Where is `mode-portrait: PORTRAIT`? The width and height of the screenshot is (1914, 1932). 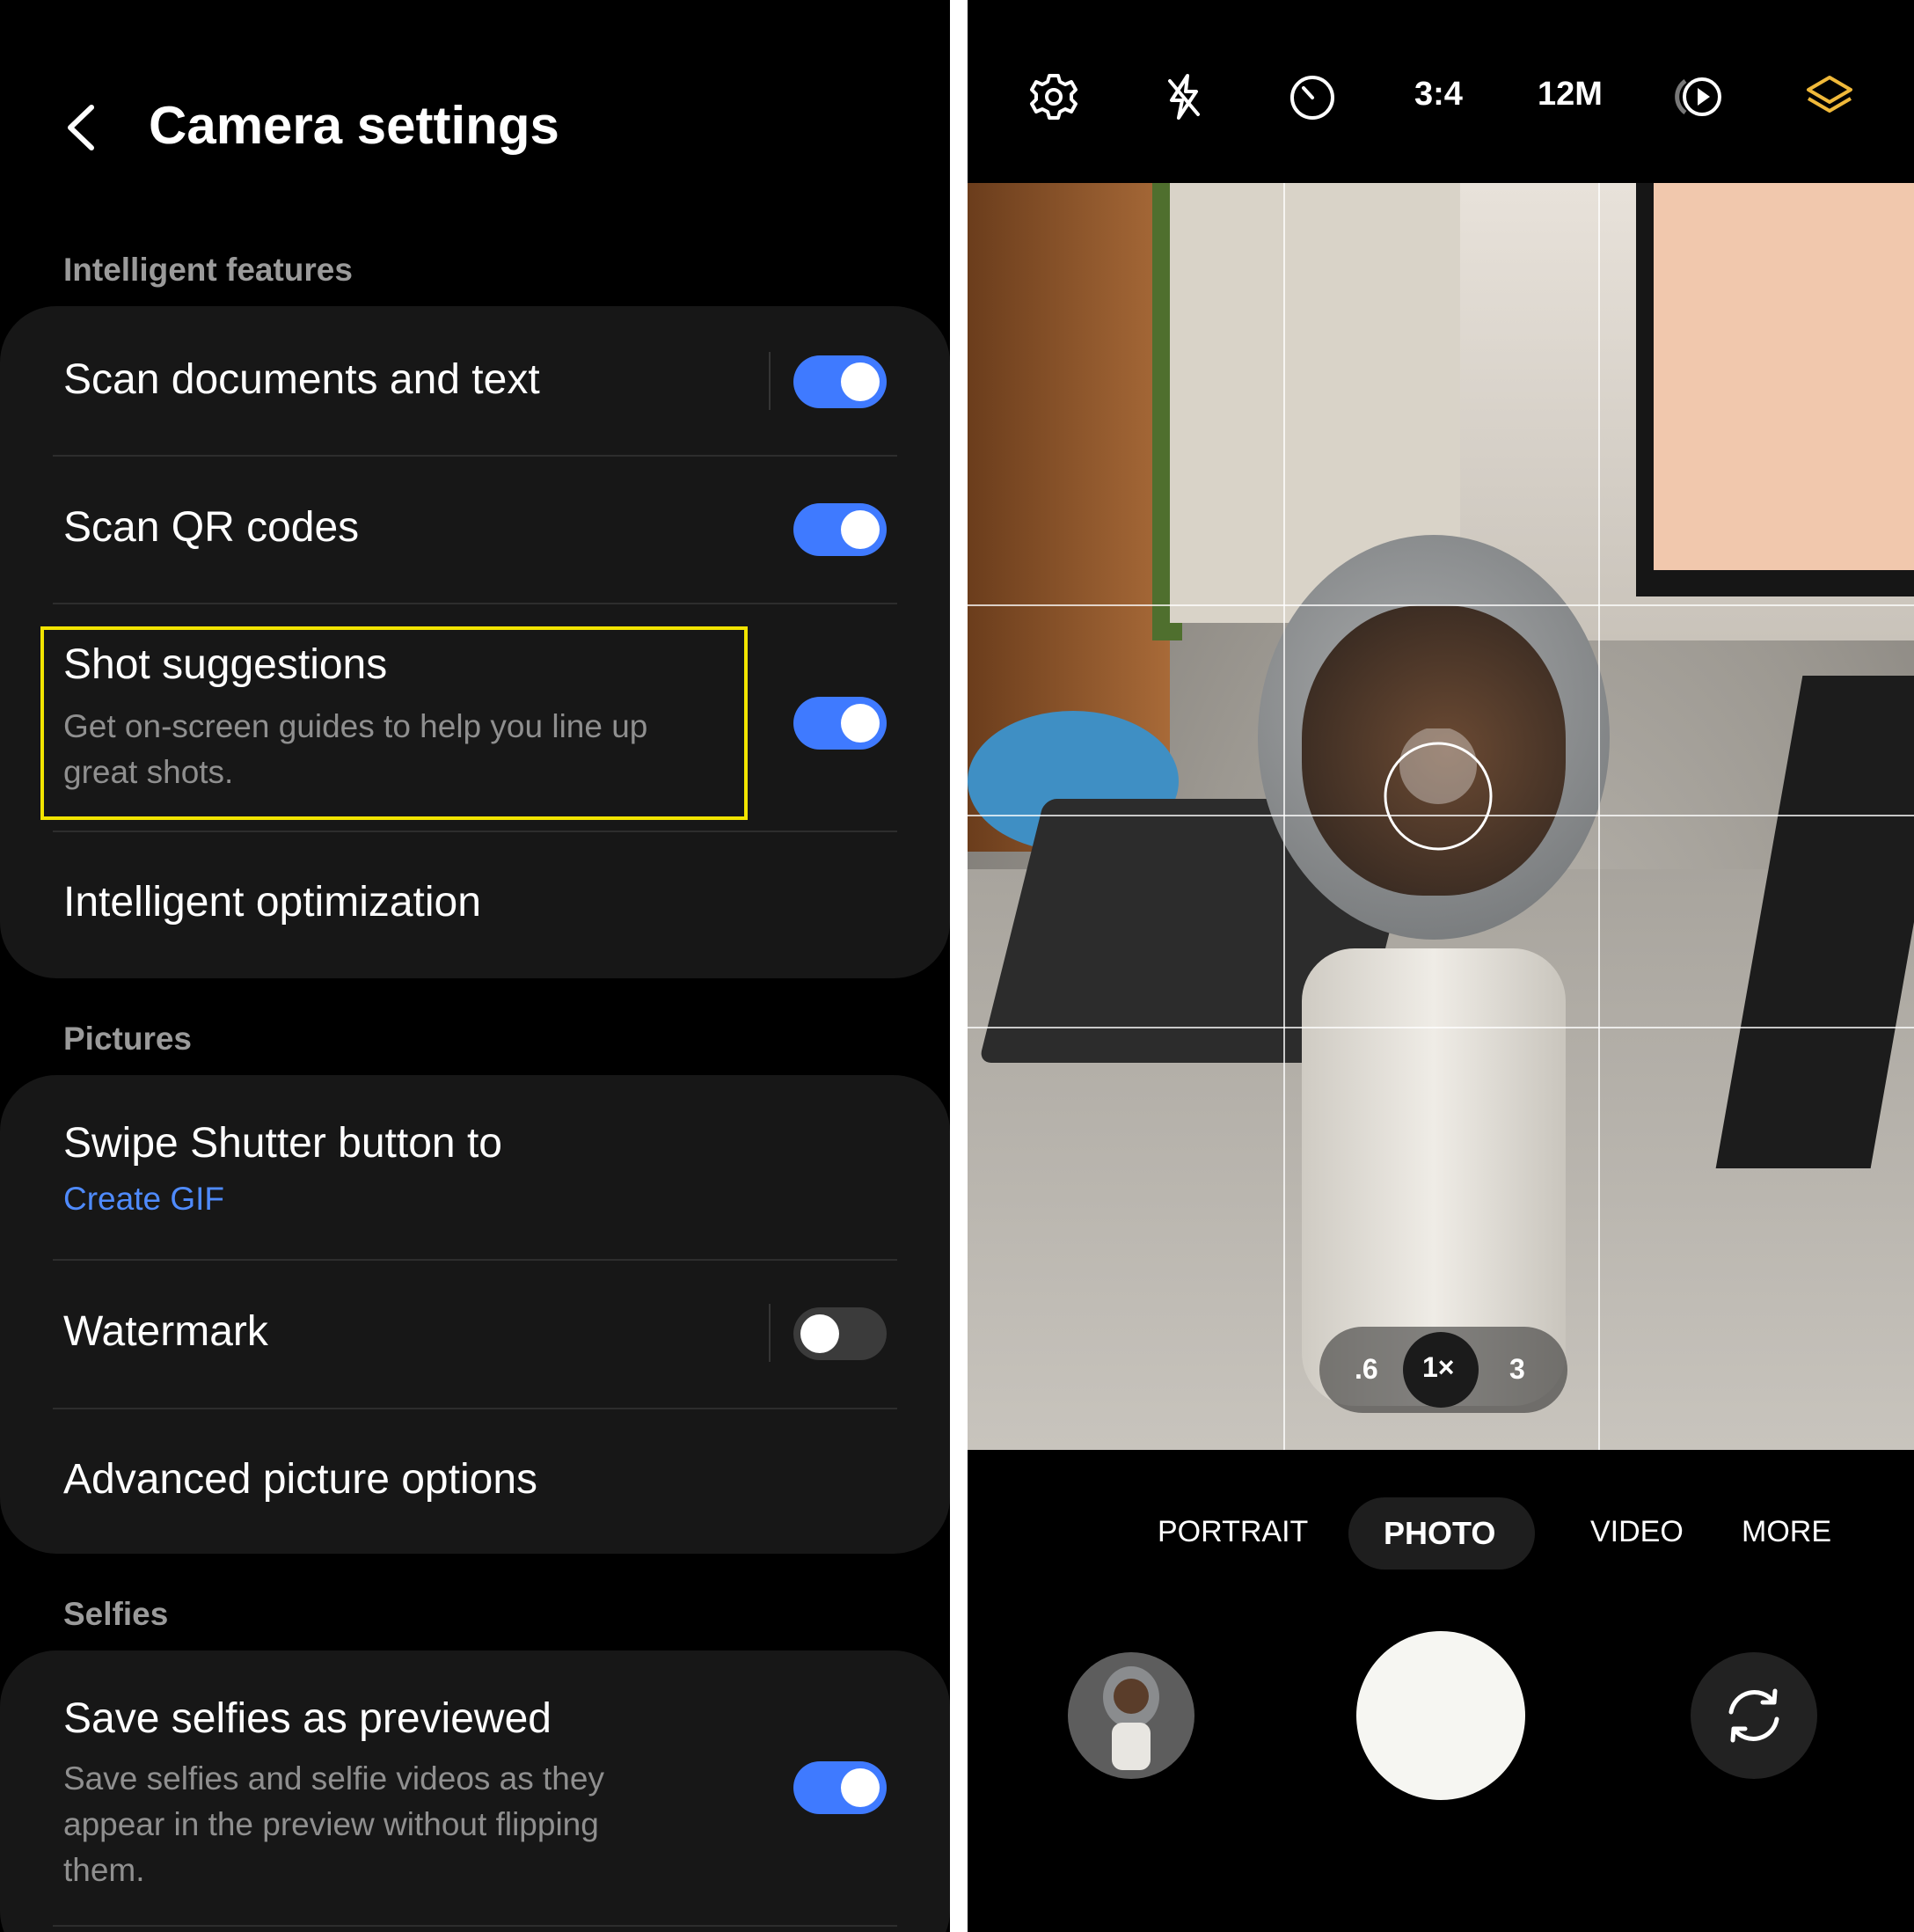 mode-portrait: PORTRAIT is located at coordinates (1233, 1532).